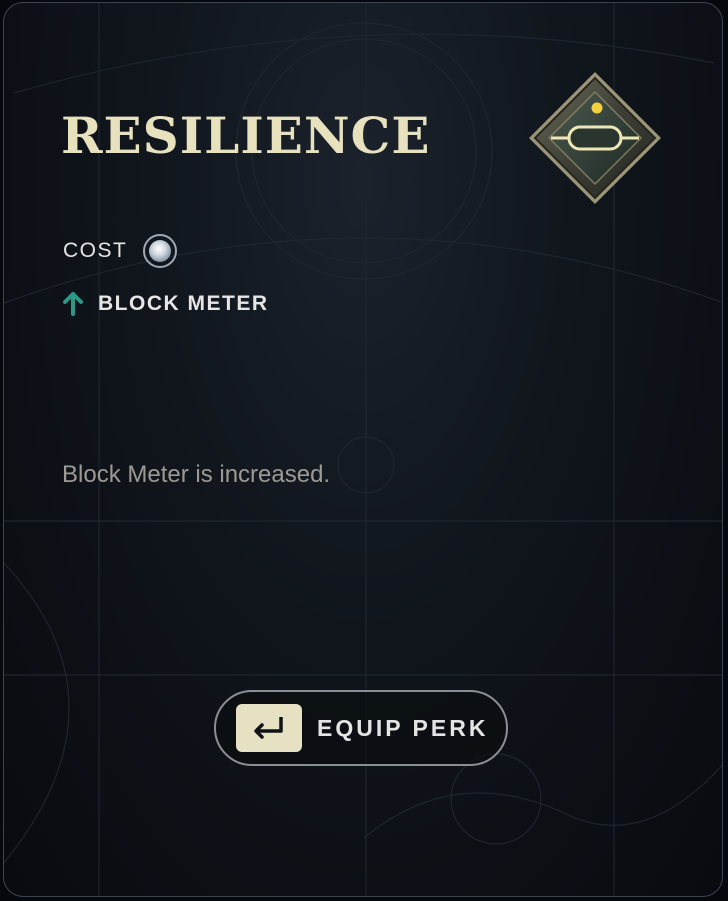  I want to click on stat-row: BLOCK METER, so click(165, 304).